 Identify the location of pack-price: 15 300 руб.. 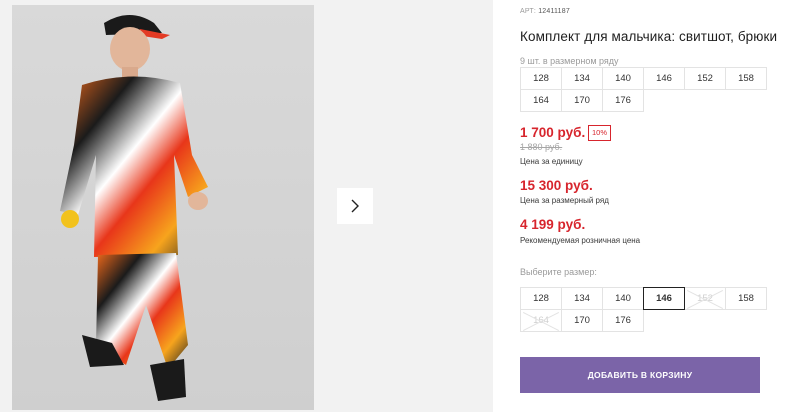
(556, 185).